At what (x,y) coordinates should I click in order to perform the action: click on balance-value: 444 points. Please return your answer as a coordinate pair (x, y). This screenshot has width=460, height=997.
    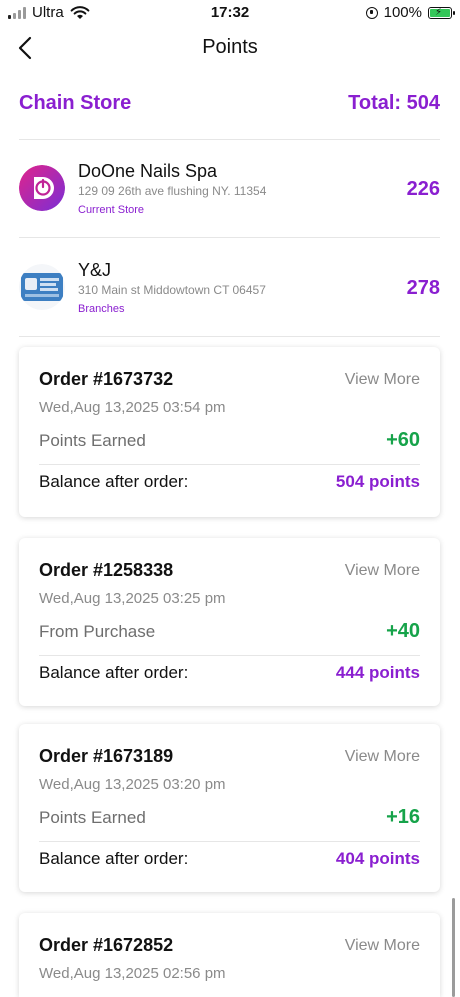
    Looking at the image, I should click on (377, 672).